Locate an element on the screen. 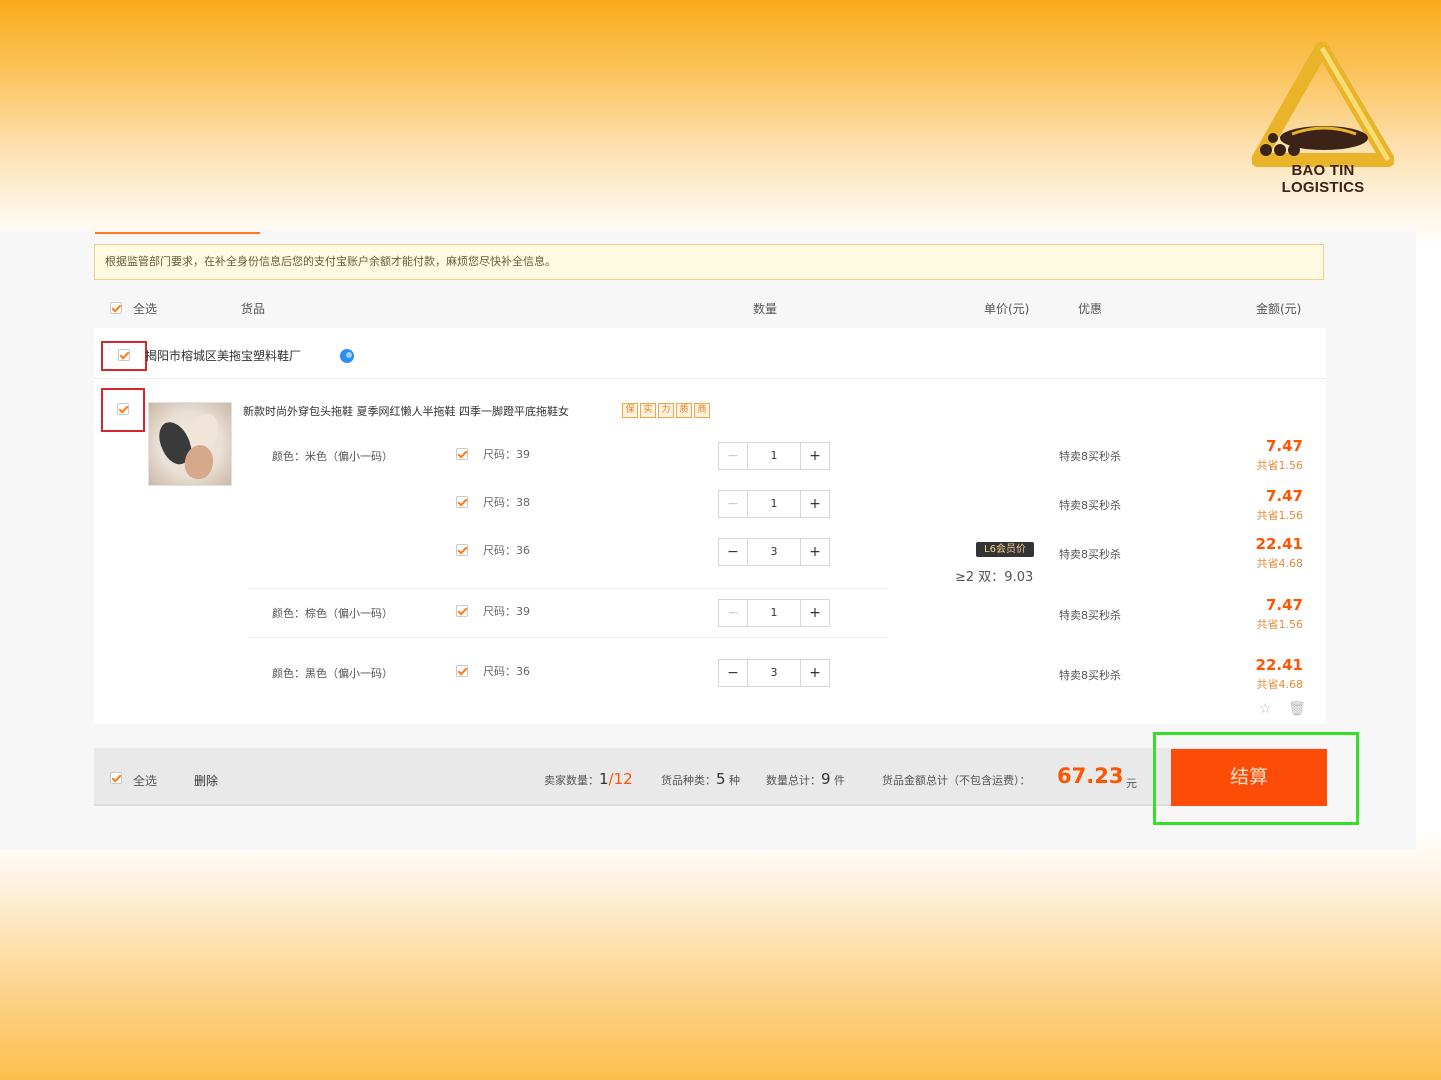  shop-divider is located at coordinates (710, 378).